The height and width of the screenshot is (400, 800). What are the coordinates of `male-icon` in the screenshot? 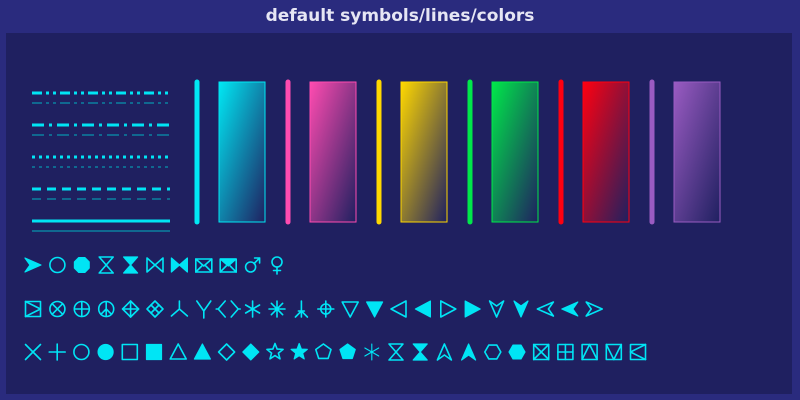 It's located at (252, 265).